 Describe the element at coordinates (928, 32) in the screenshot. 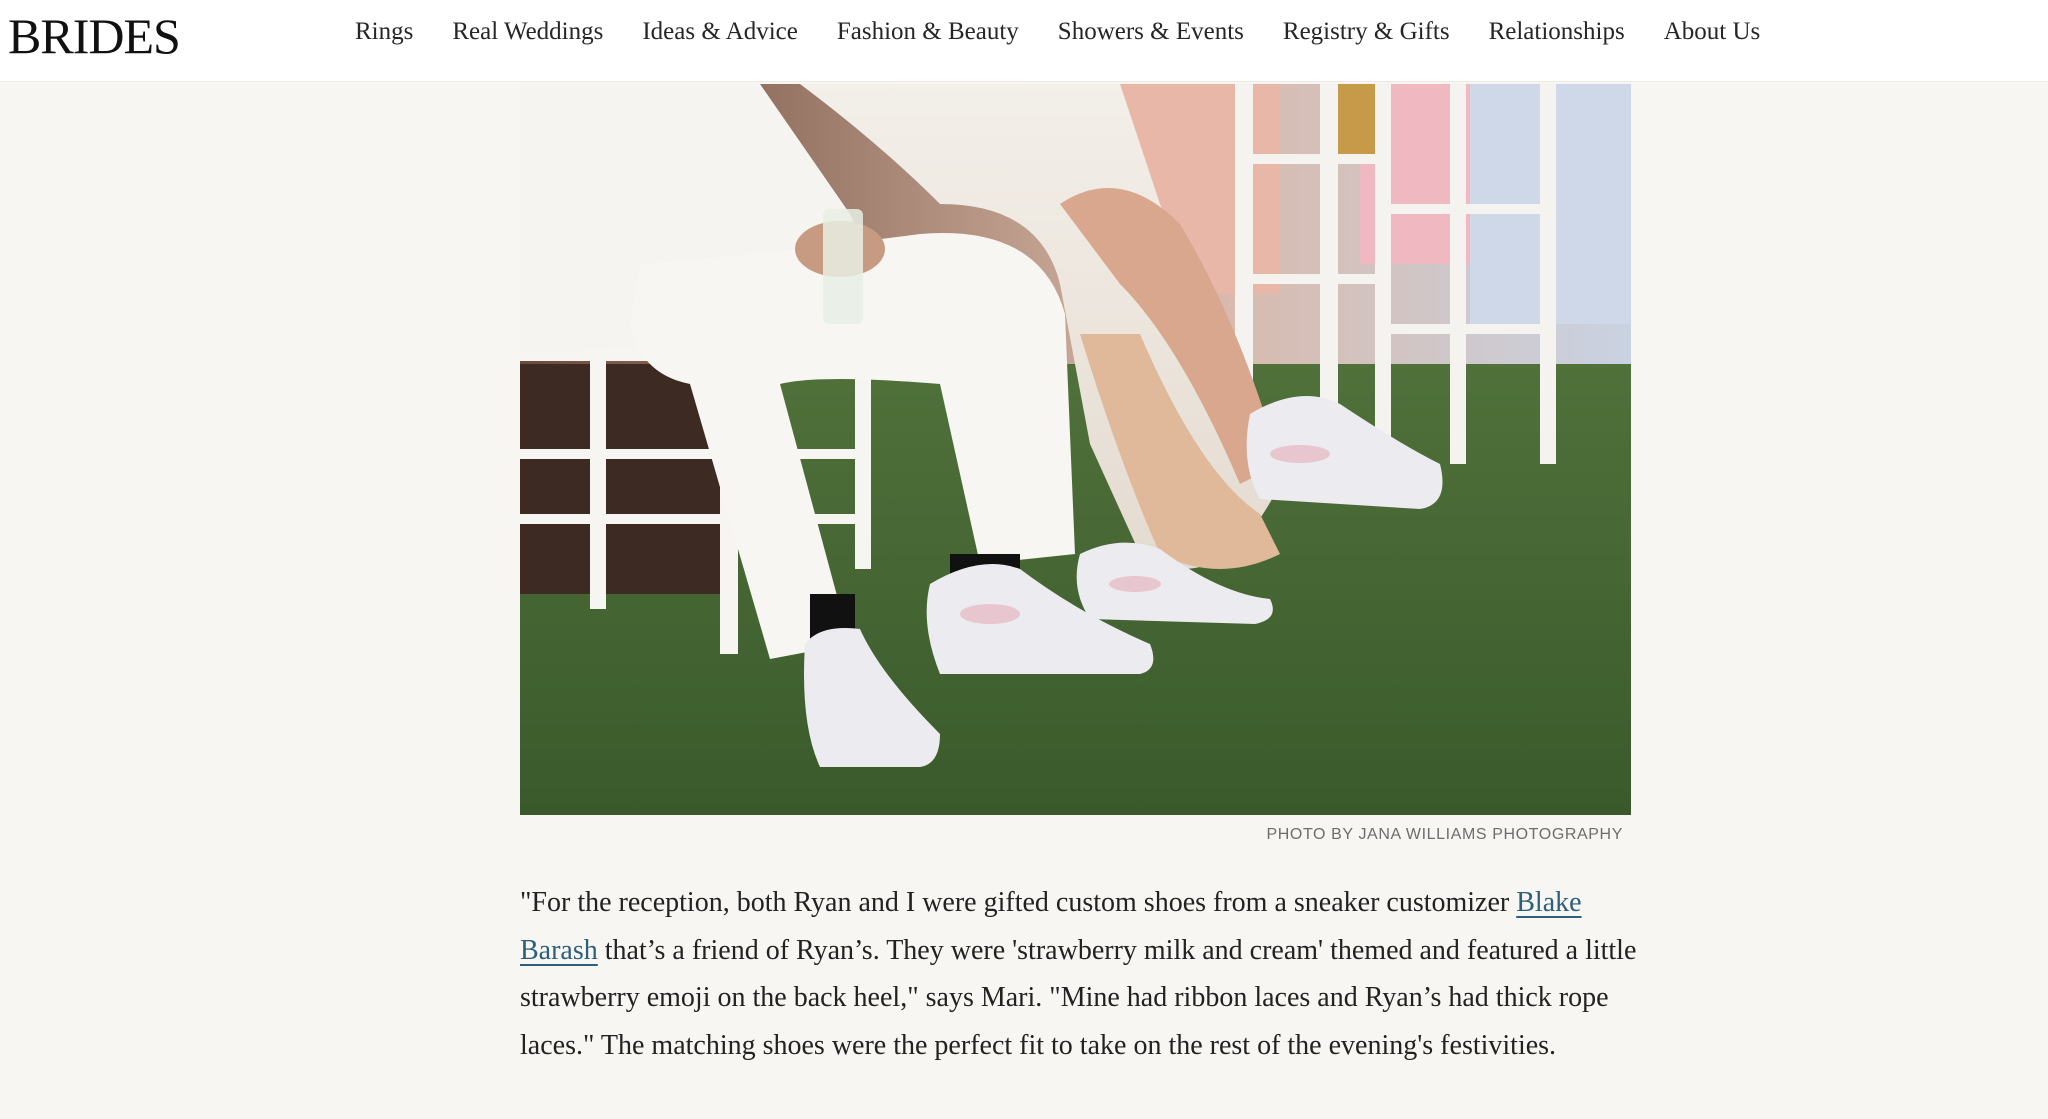

I see `nav-item-fashion-beauty: Fashion & Beauty` at that location.